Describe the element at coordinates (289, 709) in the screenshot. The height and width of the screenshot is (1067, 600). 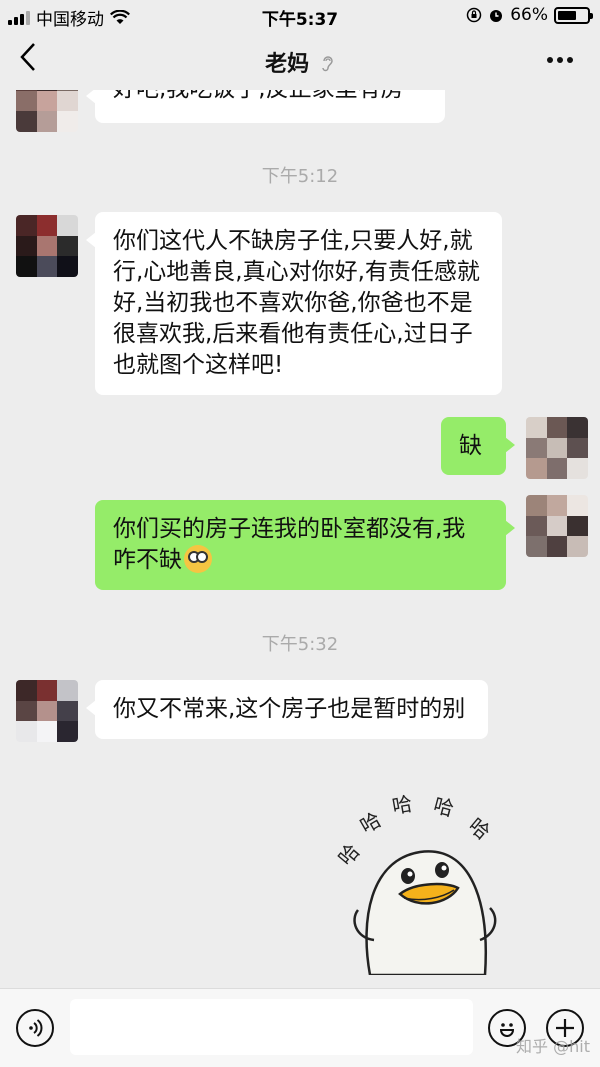
I see `message-text: 你又不常来,这个房子也是暂时的别` at that location.